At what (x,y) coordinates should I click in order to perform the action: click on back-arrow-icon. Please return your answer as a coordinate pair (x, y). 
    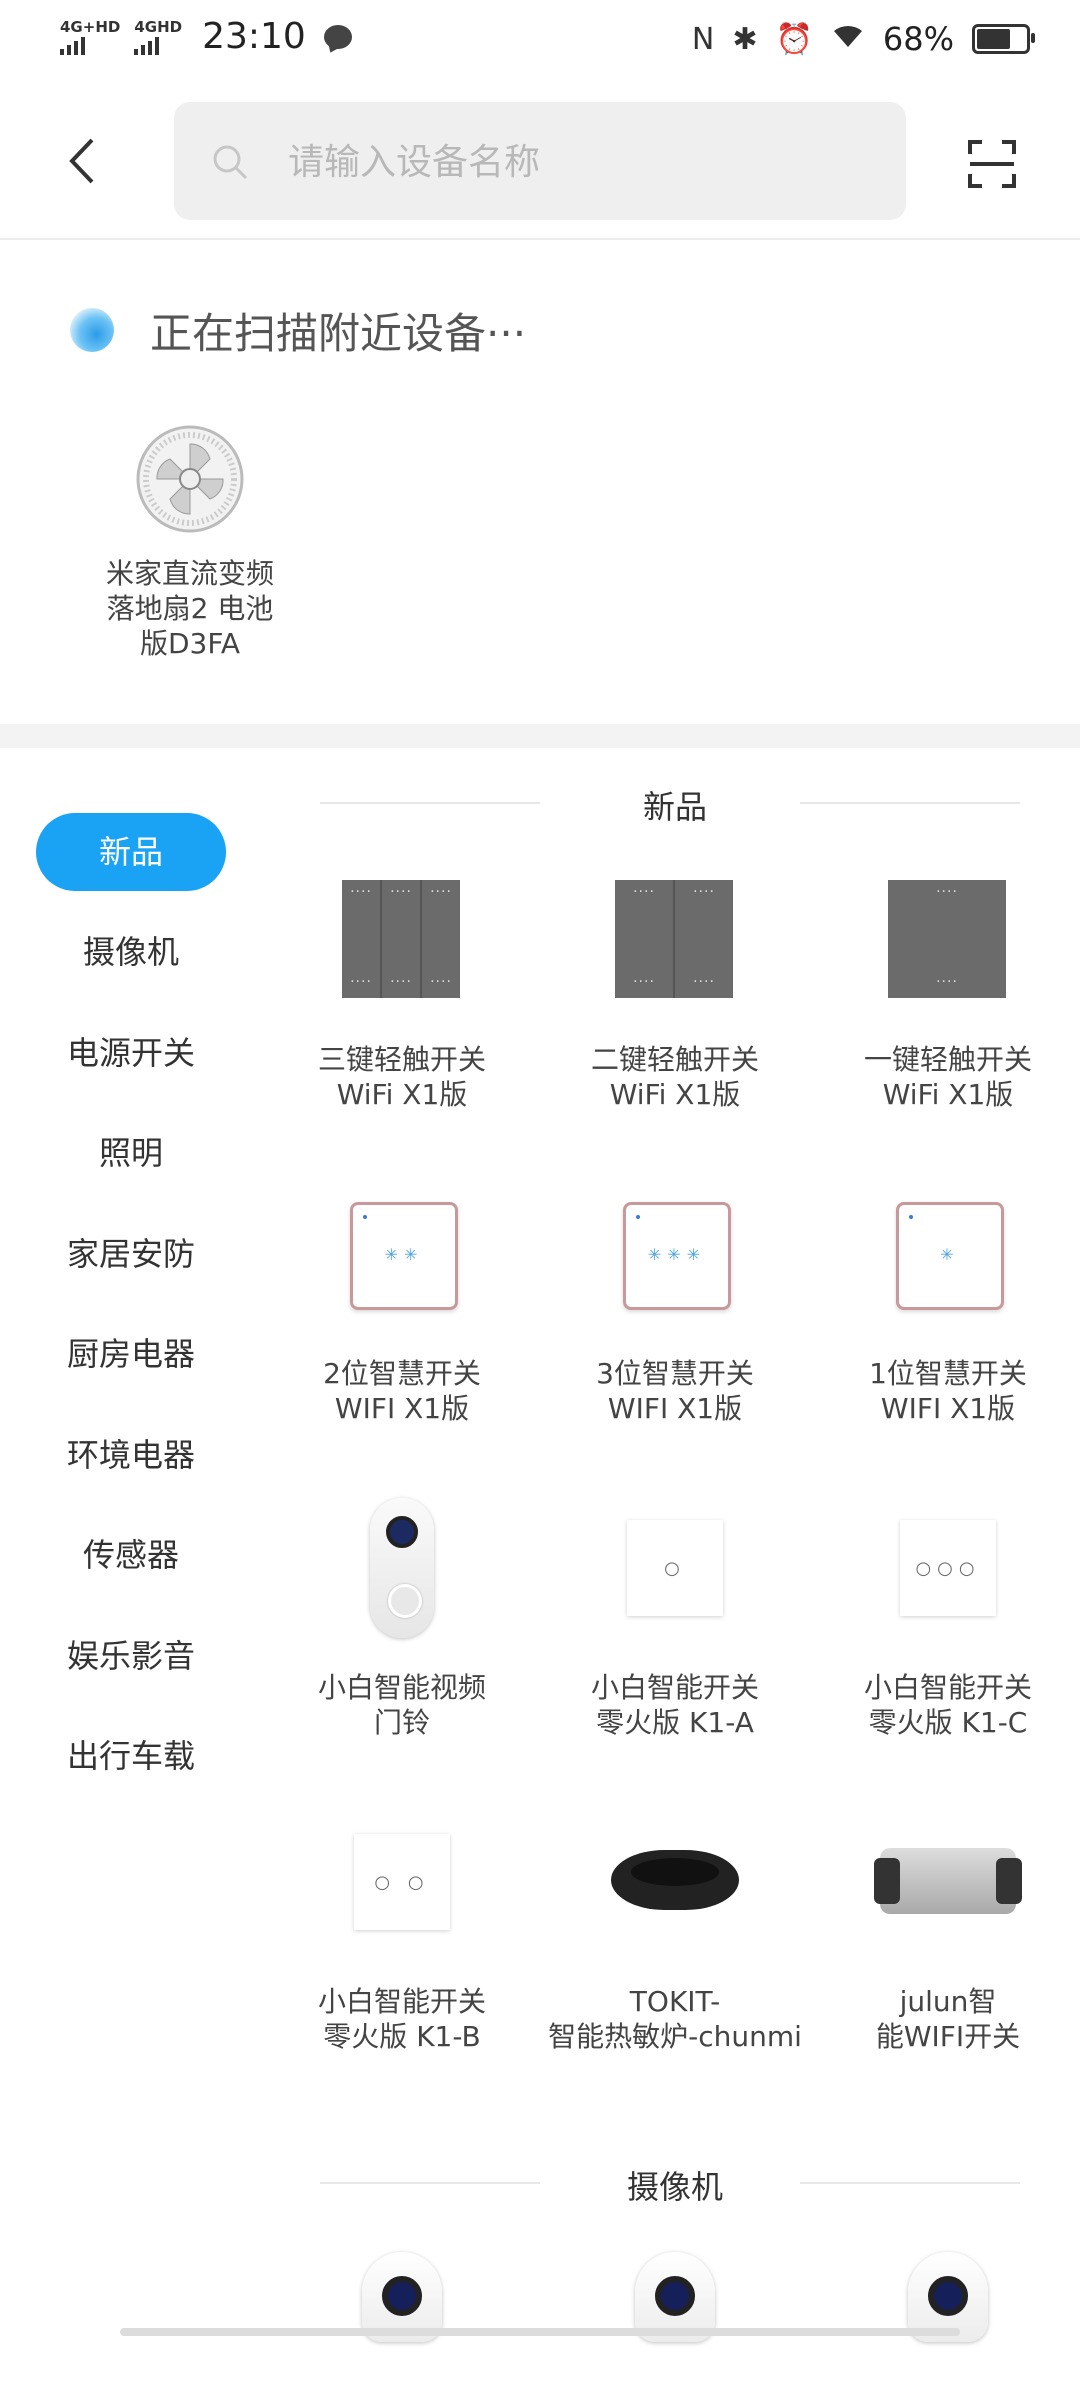
    Looking at the image, I should click on (81, 161).